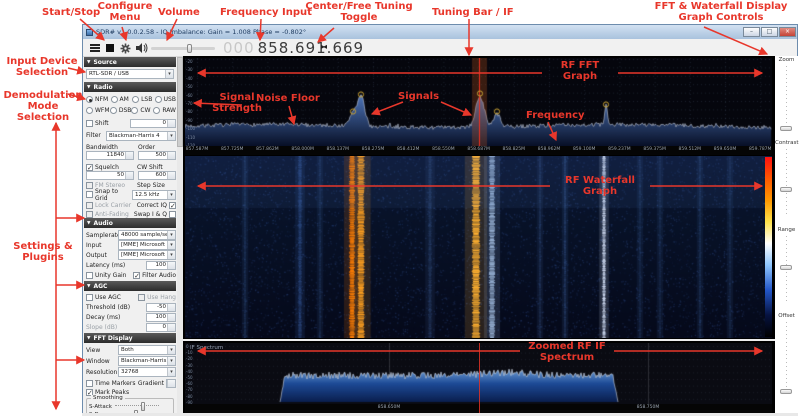 The height and width of the screenshot is (416, 800). I want to click on samplerate-select: 48000 sample/sec, so click(147, 235).